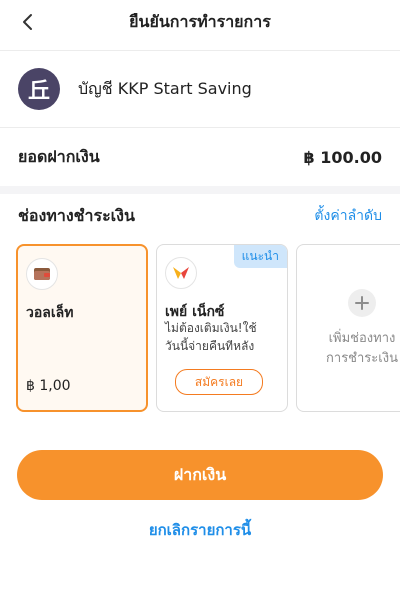 This screenshot has height=600, width=400. What do you see at coordinates (348, 216) in the screenshot?
I see `sort-settings-link: ตั้งค่าลำดับ` at bounding box center [348, 216].